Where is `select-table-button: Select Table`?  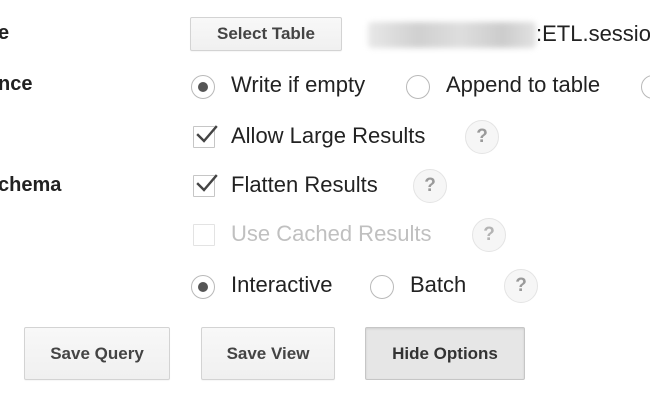 select-table-button: Select Table is located at coordinates (266, 34).